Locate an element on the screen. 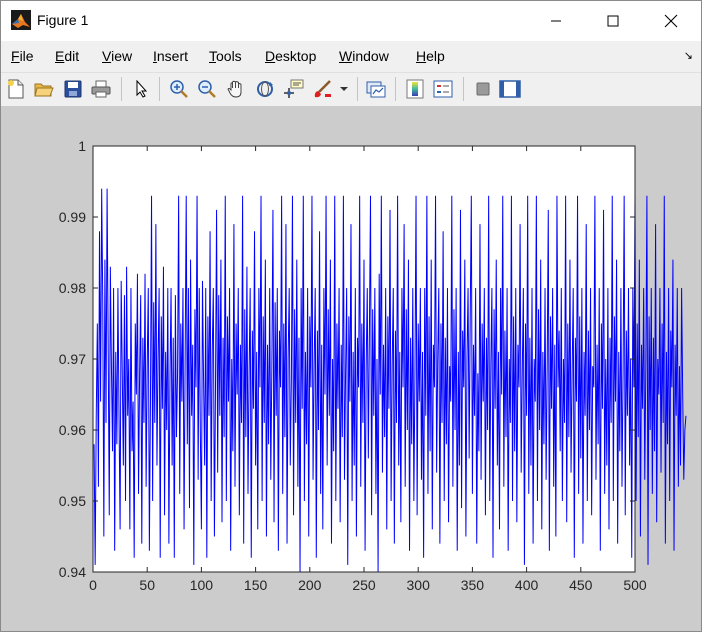 The height and width of the screenshot is (632, 702). show-plot-tools-button is located at coordinates (510, 89).